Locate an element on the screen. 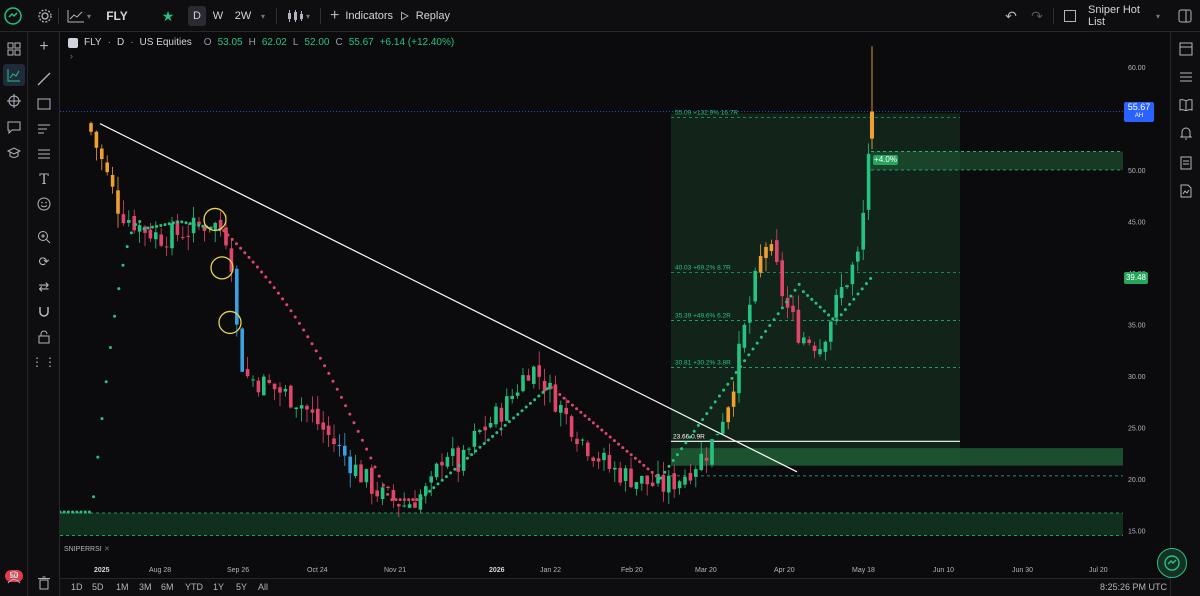 The height and width of the screenshot is (596, 1200). logo-icon is located at coordinates (13, 16).